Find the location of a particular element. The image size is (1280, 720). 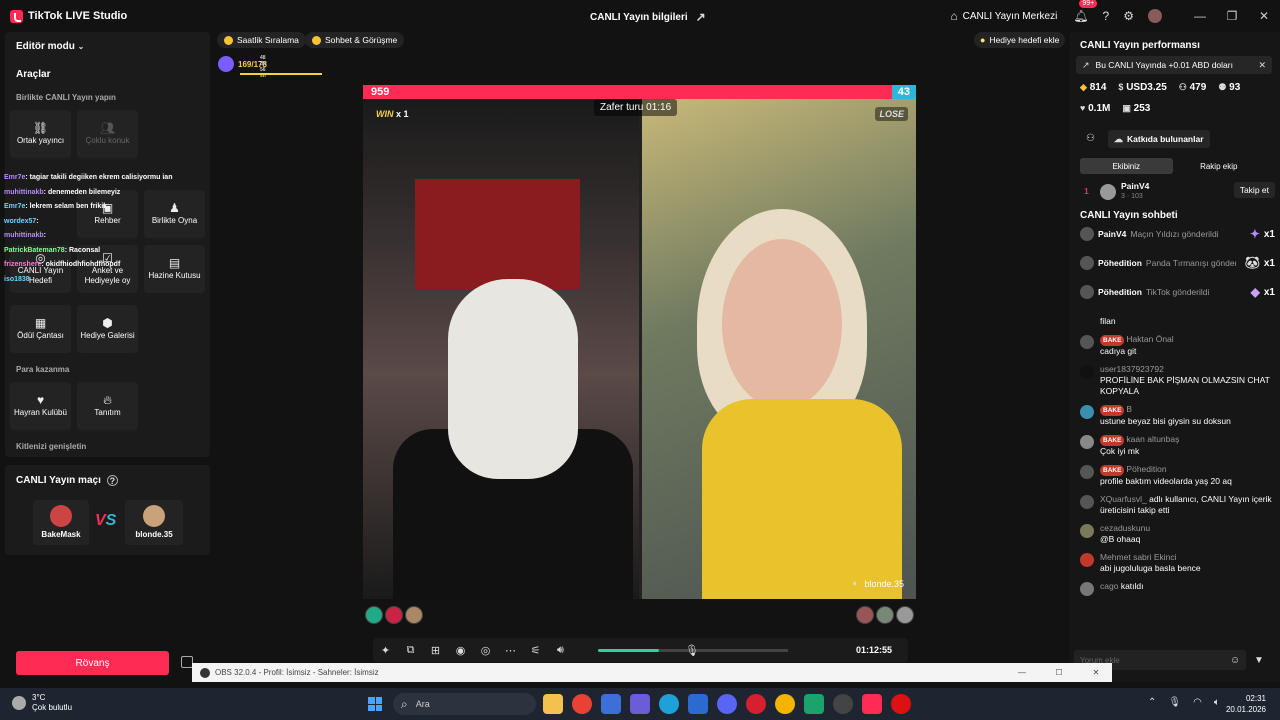

edge-icon is located at coordinates (669, 704).